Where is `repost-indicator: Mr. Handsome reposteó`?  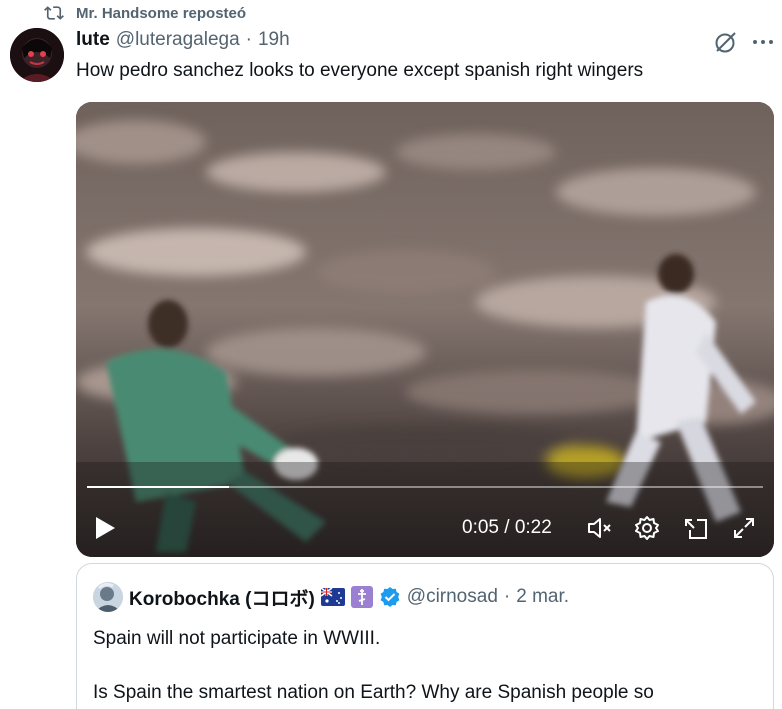 repost-indicator: Mr. Handsome reposteó is located at coordinates (145, 13).